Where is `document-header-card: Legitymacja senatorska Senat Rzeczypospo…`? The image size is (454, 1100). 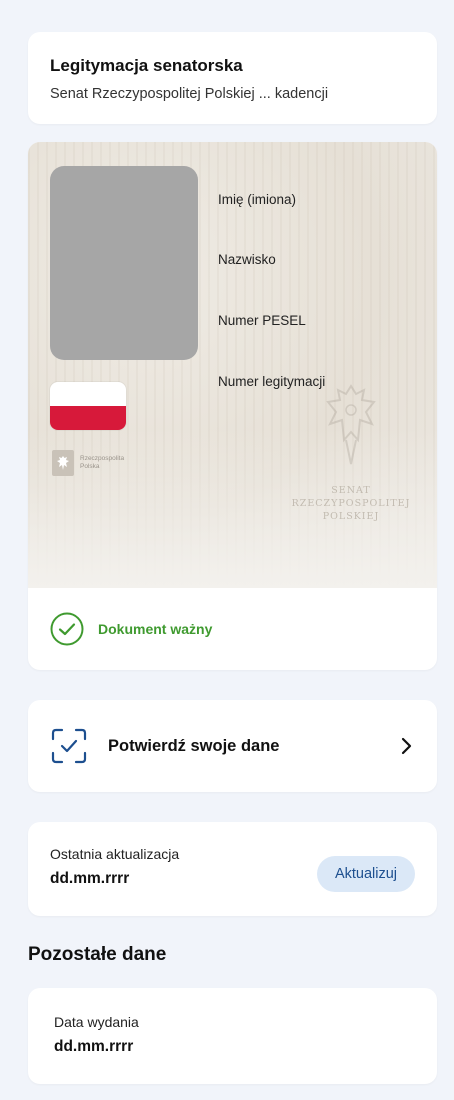
document-header-card: Legitymacja senatorska Senat Rzeczypospo… is located at coordinates (232, 78).